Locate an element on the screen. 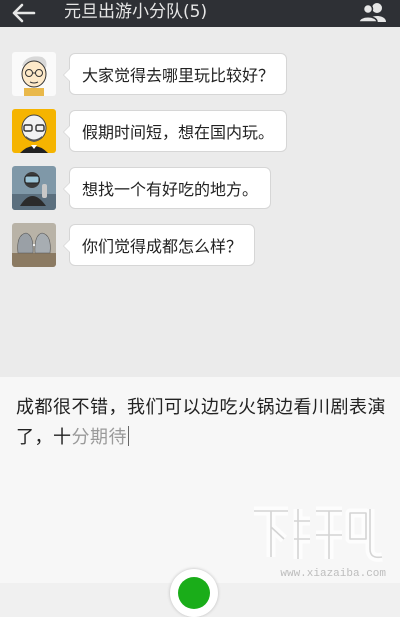  group-people-icon is located at coordinates (373, 12).